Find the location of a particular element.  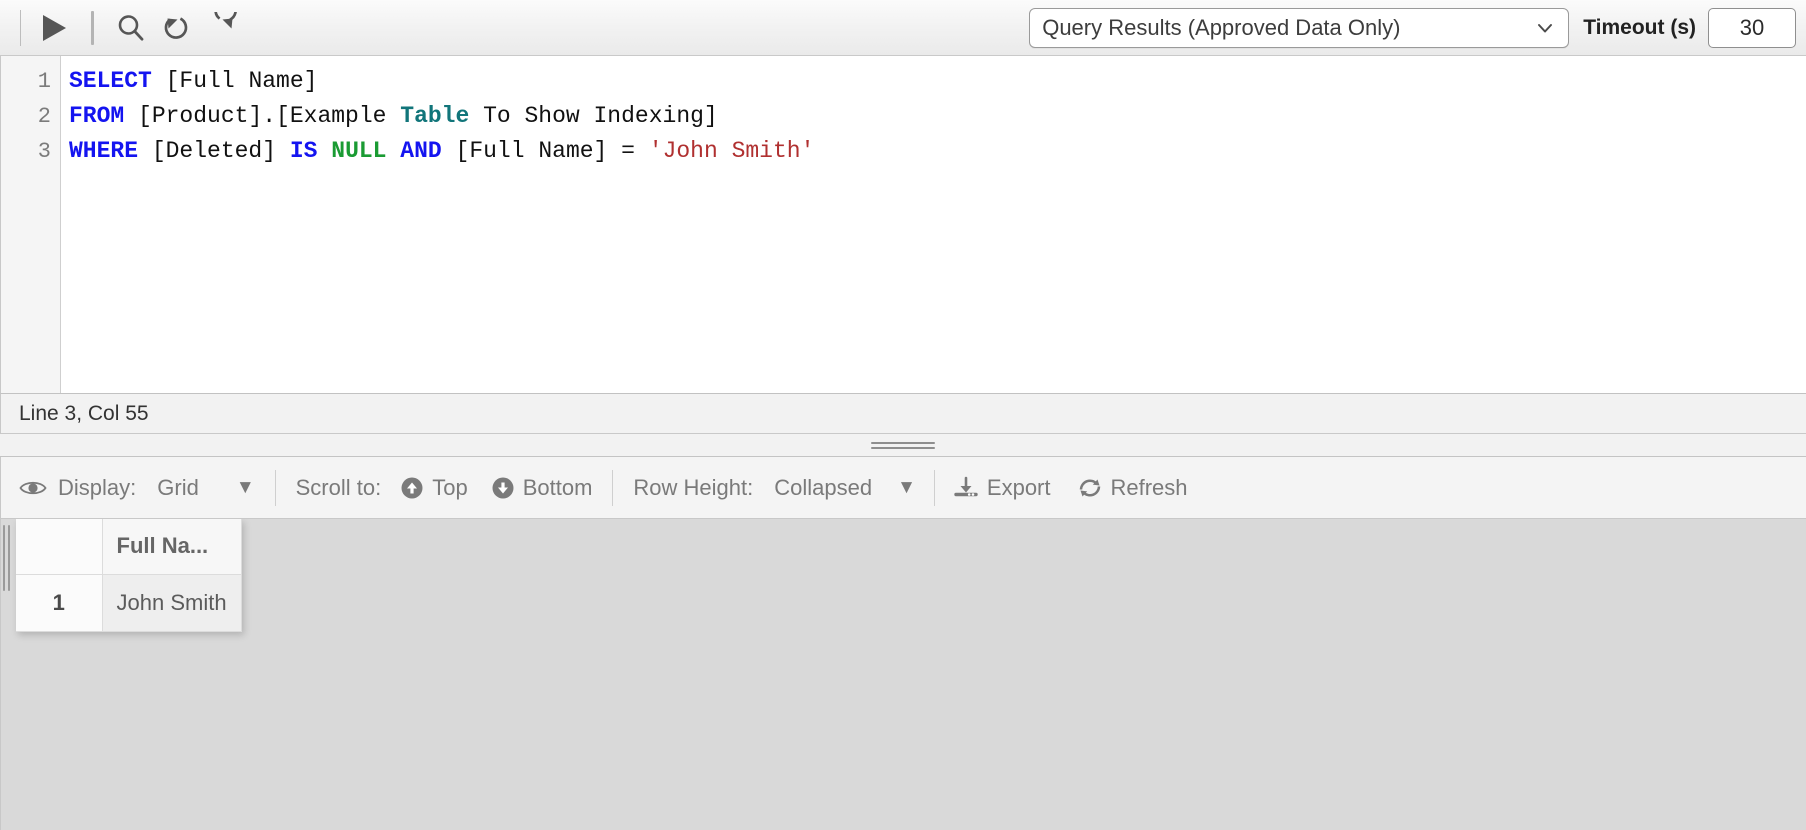

chevron-down-icon is located at coordinates (1545, 28).